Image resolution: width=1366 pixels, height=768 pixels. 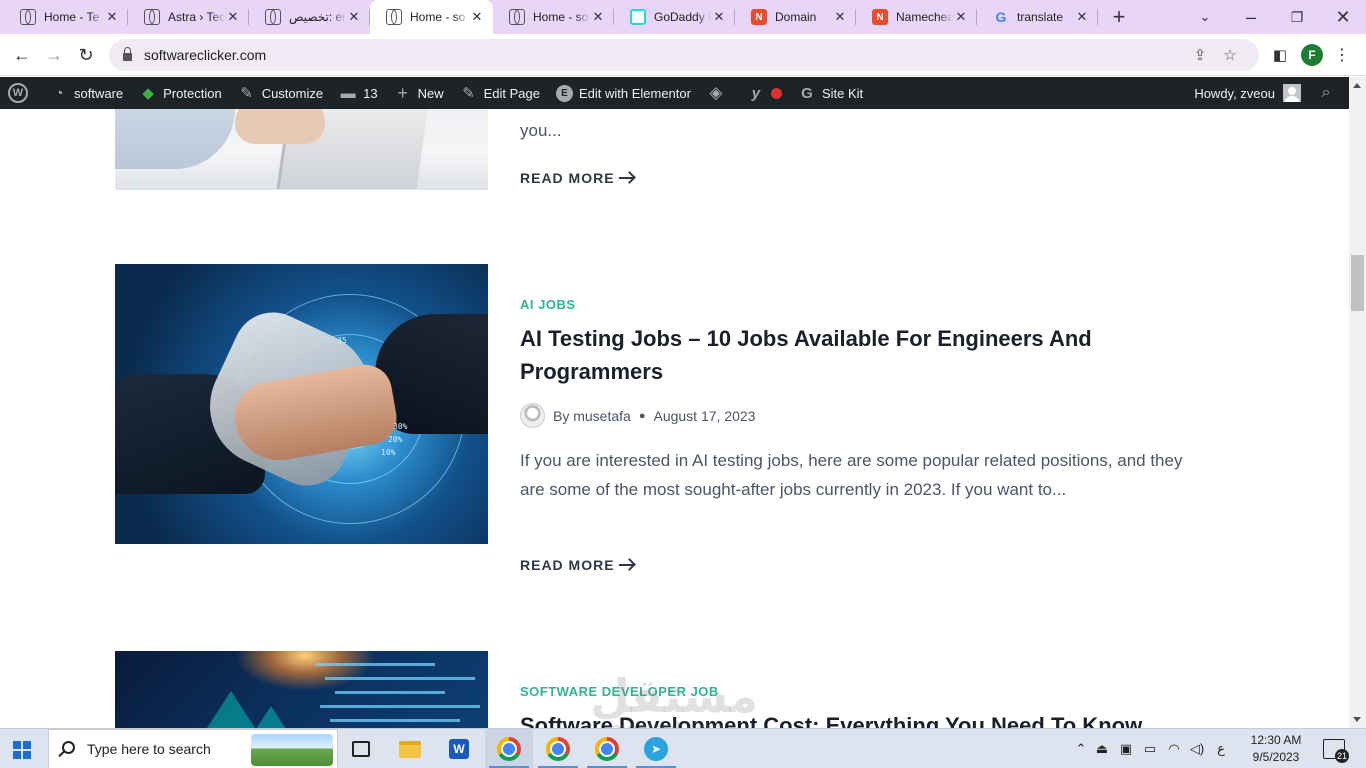 What do you see at coordinates (548, 304) in the screenshot?
I see `post-category-link: AI JOBS` at bounding box center [548, 304].